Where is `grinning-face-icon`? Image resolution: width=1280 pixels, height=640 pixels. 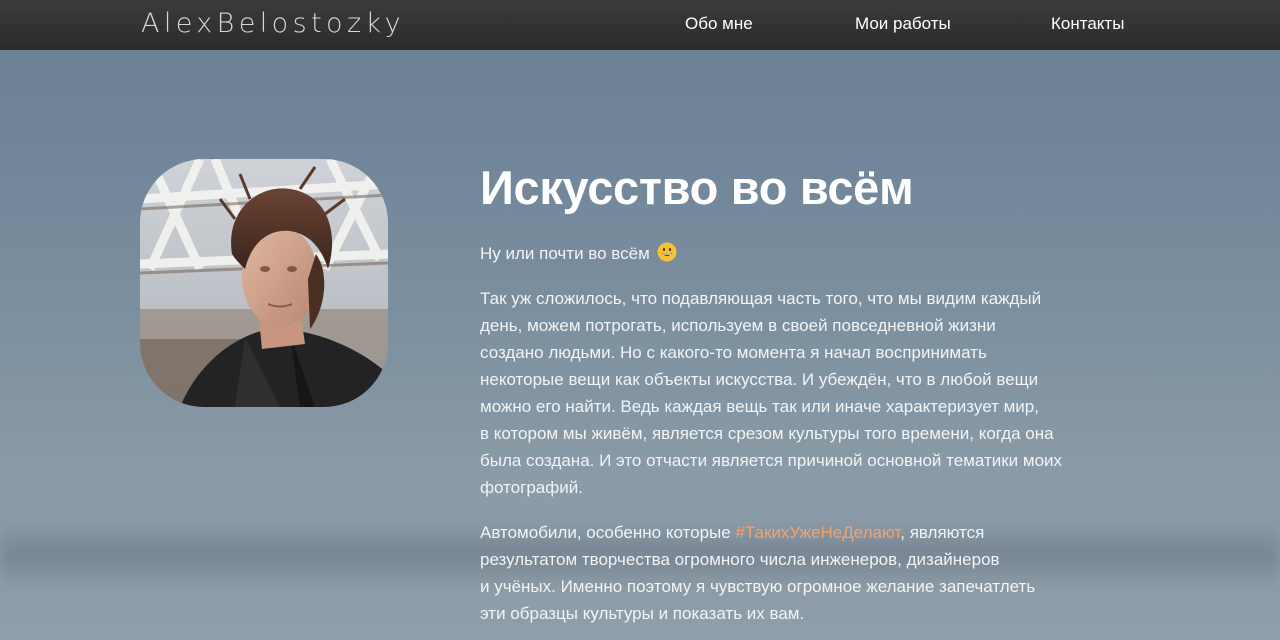
grinning-face-icon is located at coordinates (667, 252).